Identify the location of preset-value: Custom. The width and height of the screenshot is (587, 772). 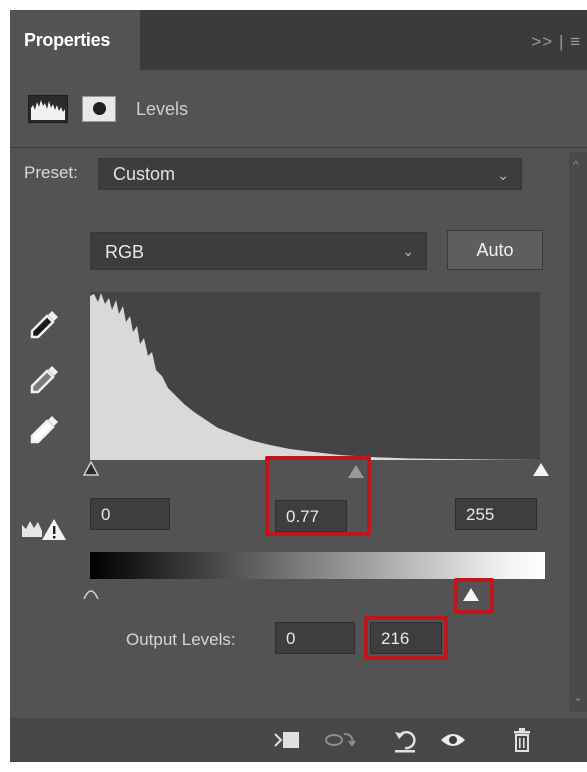
(144, 174).